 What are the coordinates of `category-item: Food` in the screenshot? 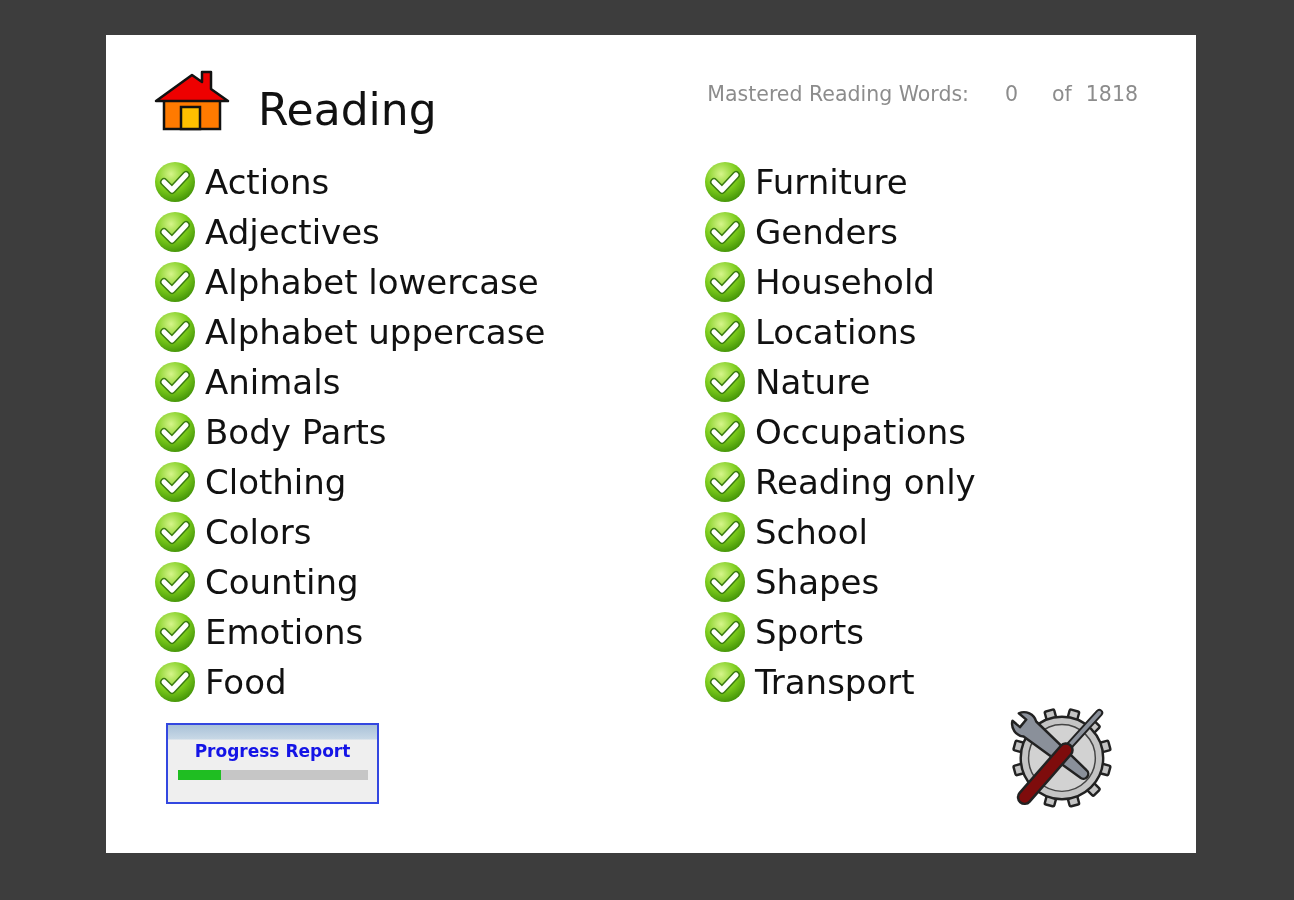 It's located at (220, 682).